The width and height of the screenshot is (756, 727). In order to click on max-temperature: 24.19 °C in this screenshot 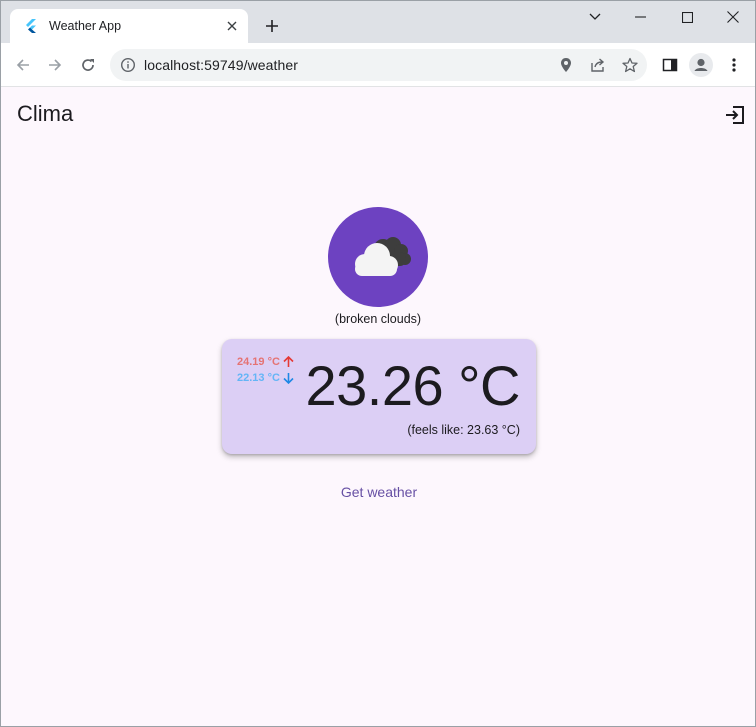, I will do `click(265, 362)`.